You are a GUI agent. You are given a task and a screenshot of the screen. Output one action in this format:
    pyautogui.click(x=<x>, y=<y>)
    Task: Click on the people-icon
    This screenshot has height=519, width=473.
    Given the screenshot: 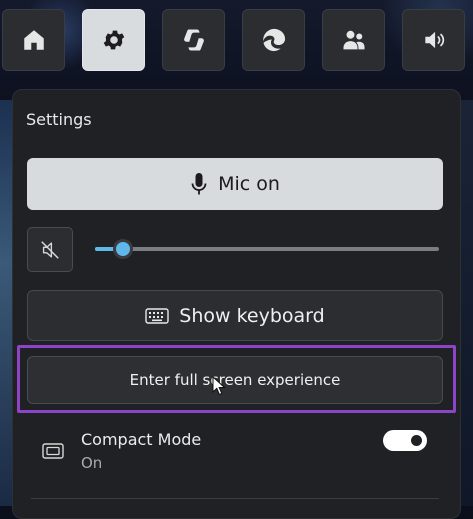 What is the action you would take?
    pyautogui.click(x=353, y=40)
    